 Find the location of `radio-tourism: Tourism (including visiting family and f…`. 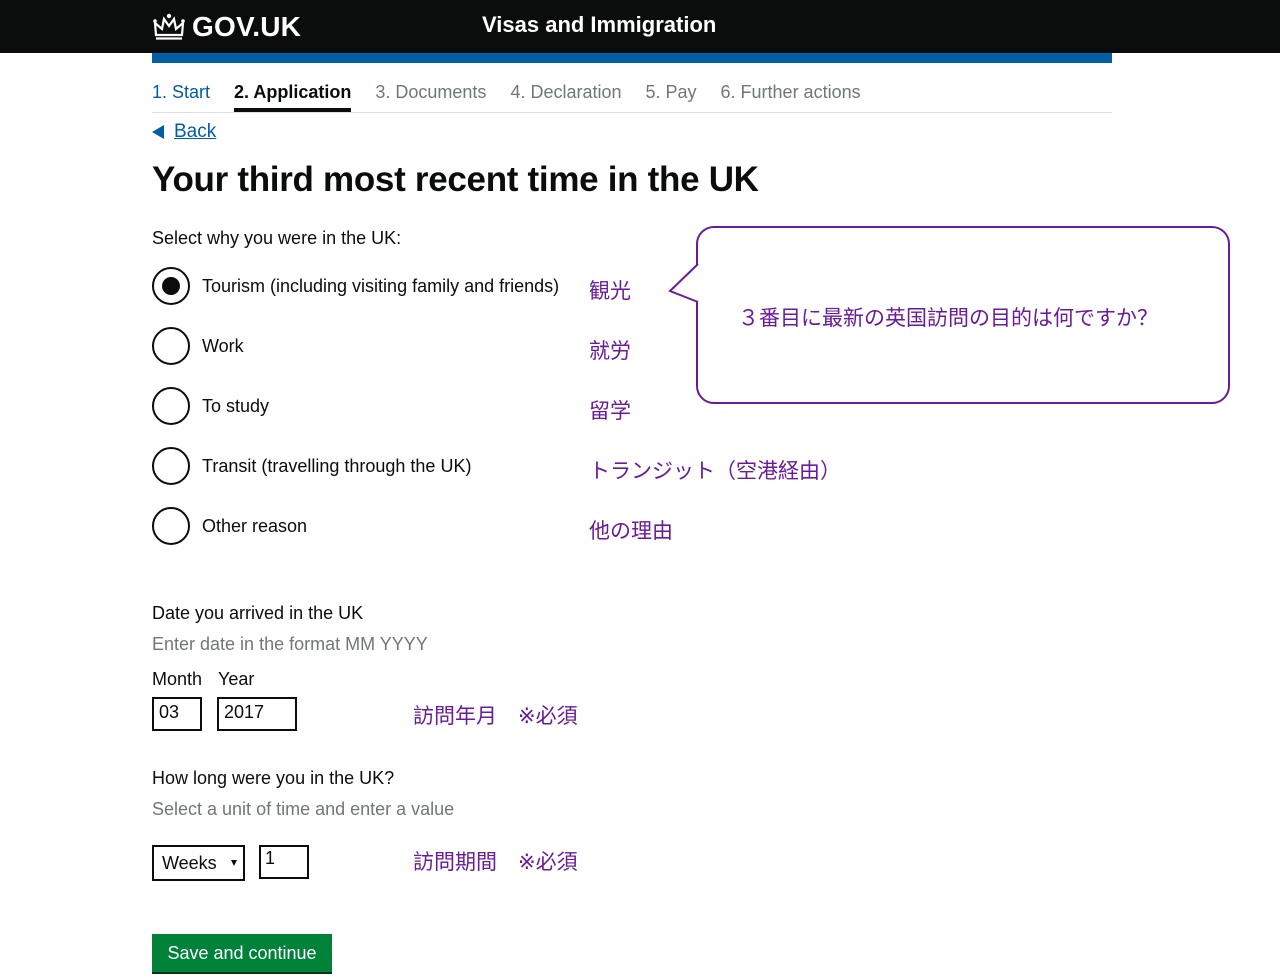

radio-tourism: Tourism (including visiting family and f… is located at coordinates (355, 286).